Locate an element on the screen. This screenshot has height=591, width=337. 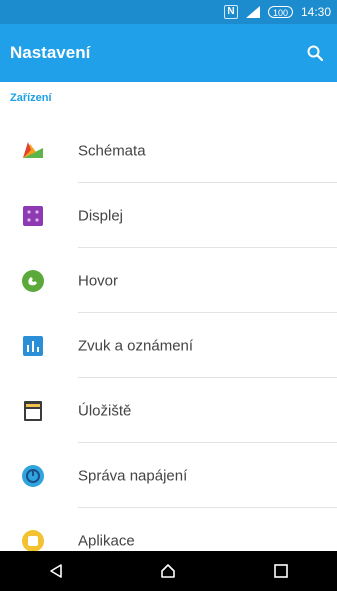
settings-item-power: Správa napájení is located at coordinates (168, 475).